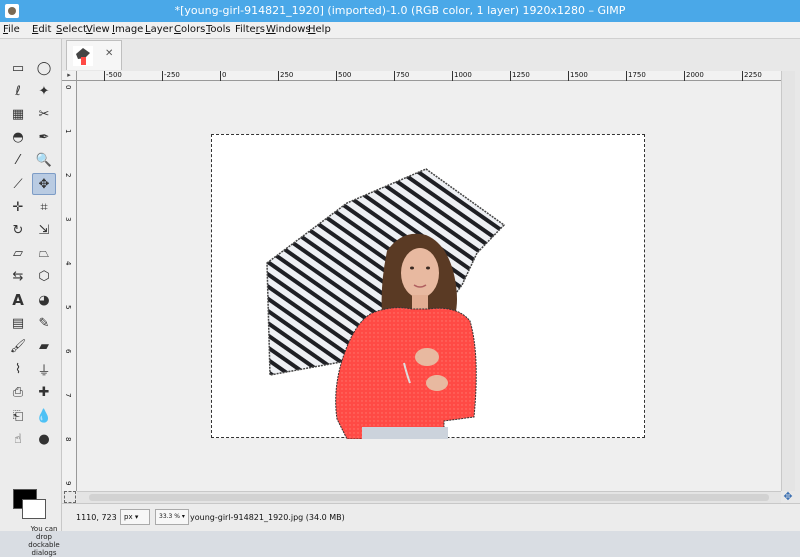 The height and width of the screenshot is (557, 800). Describe the element at coordinates (44, 138) in the screenshot. I see `paths-tool-icon: ✒` at that location.